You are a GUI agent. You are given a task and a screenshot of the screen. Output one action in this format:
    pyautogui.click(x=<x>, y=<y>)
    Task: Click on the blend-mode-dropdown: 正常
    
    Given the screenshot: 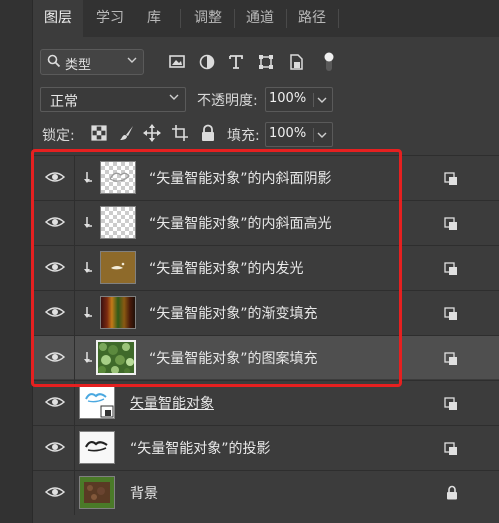 What is the action you would take?
    pyautogui.click(x=113, y=99)
    